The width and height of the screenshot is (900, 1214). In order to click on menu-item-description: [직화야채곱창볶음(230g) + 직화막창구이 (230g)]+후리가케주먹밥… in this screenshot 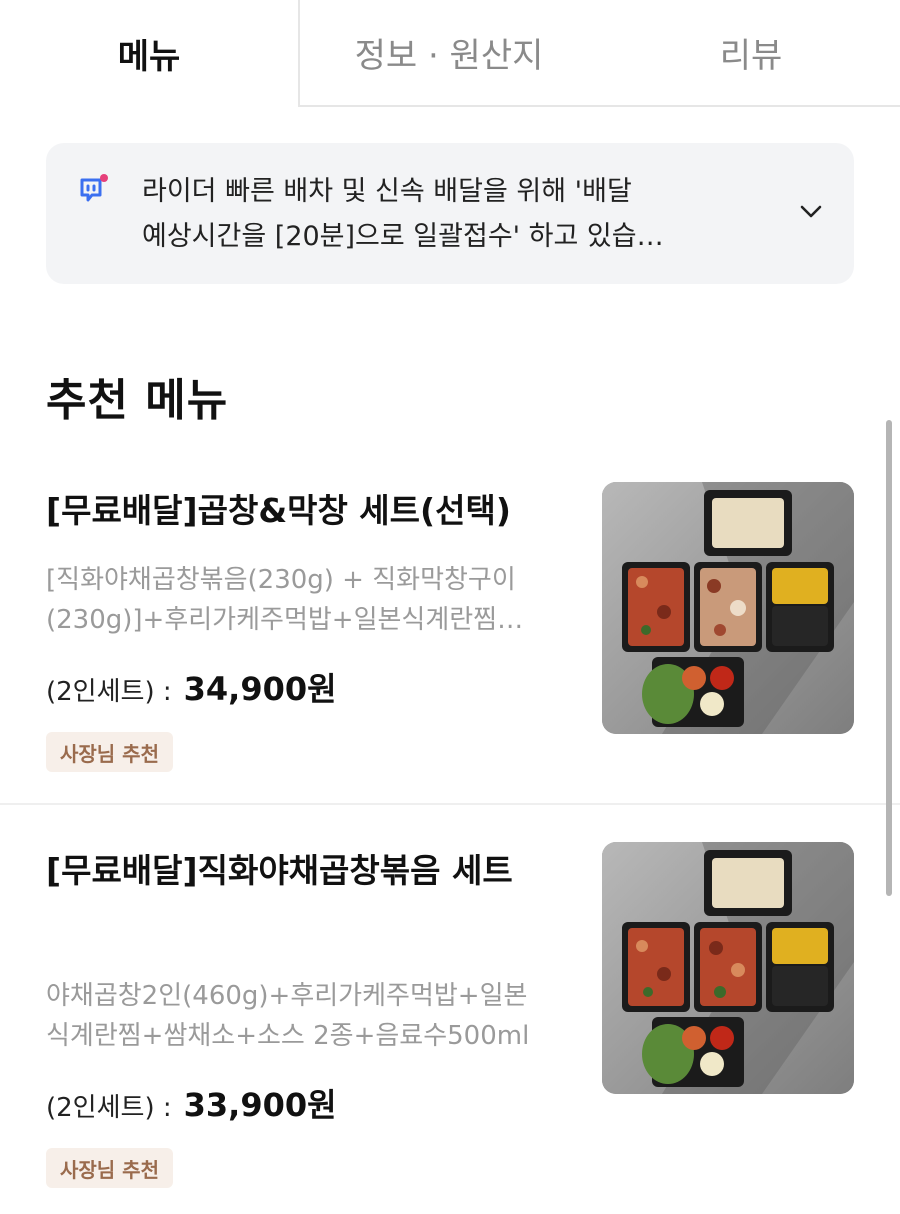, I will do `click(316, 600)`.